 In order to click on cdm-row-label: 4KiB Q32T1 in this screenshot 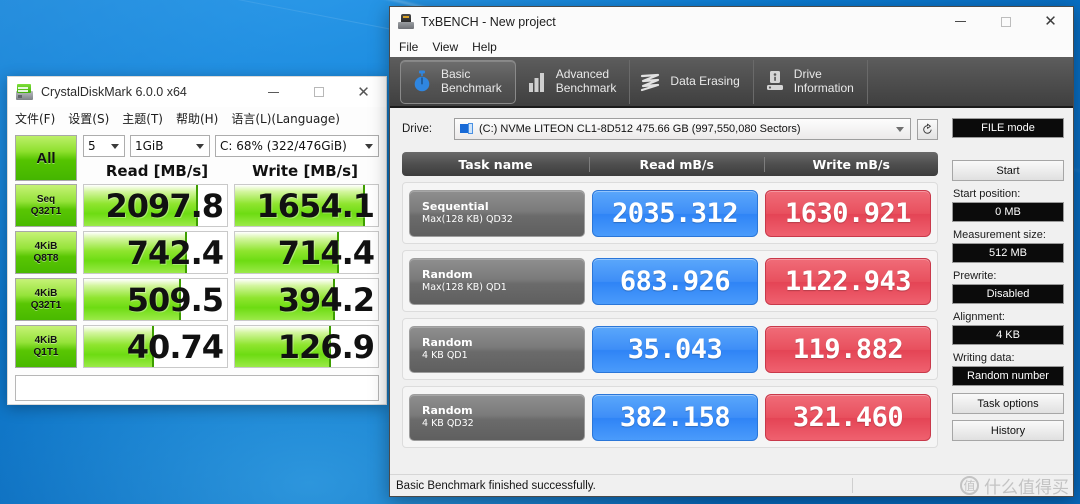, I will do `click(46, 299)`.